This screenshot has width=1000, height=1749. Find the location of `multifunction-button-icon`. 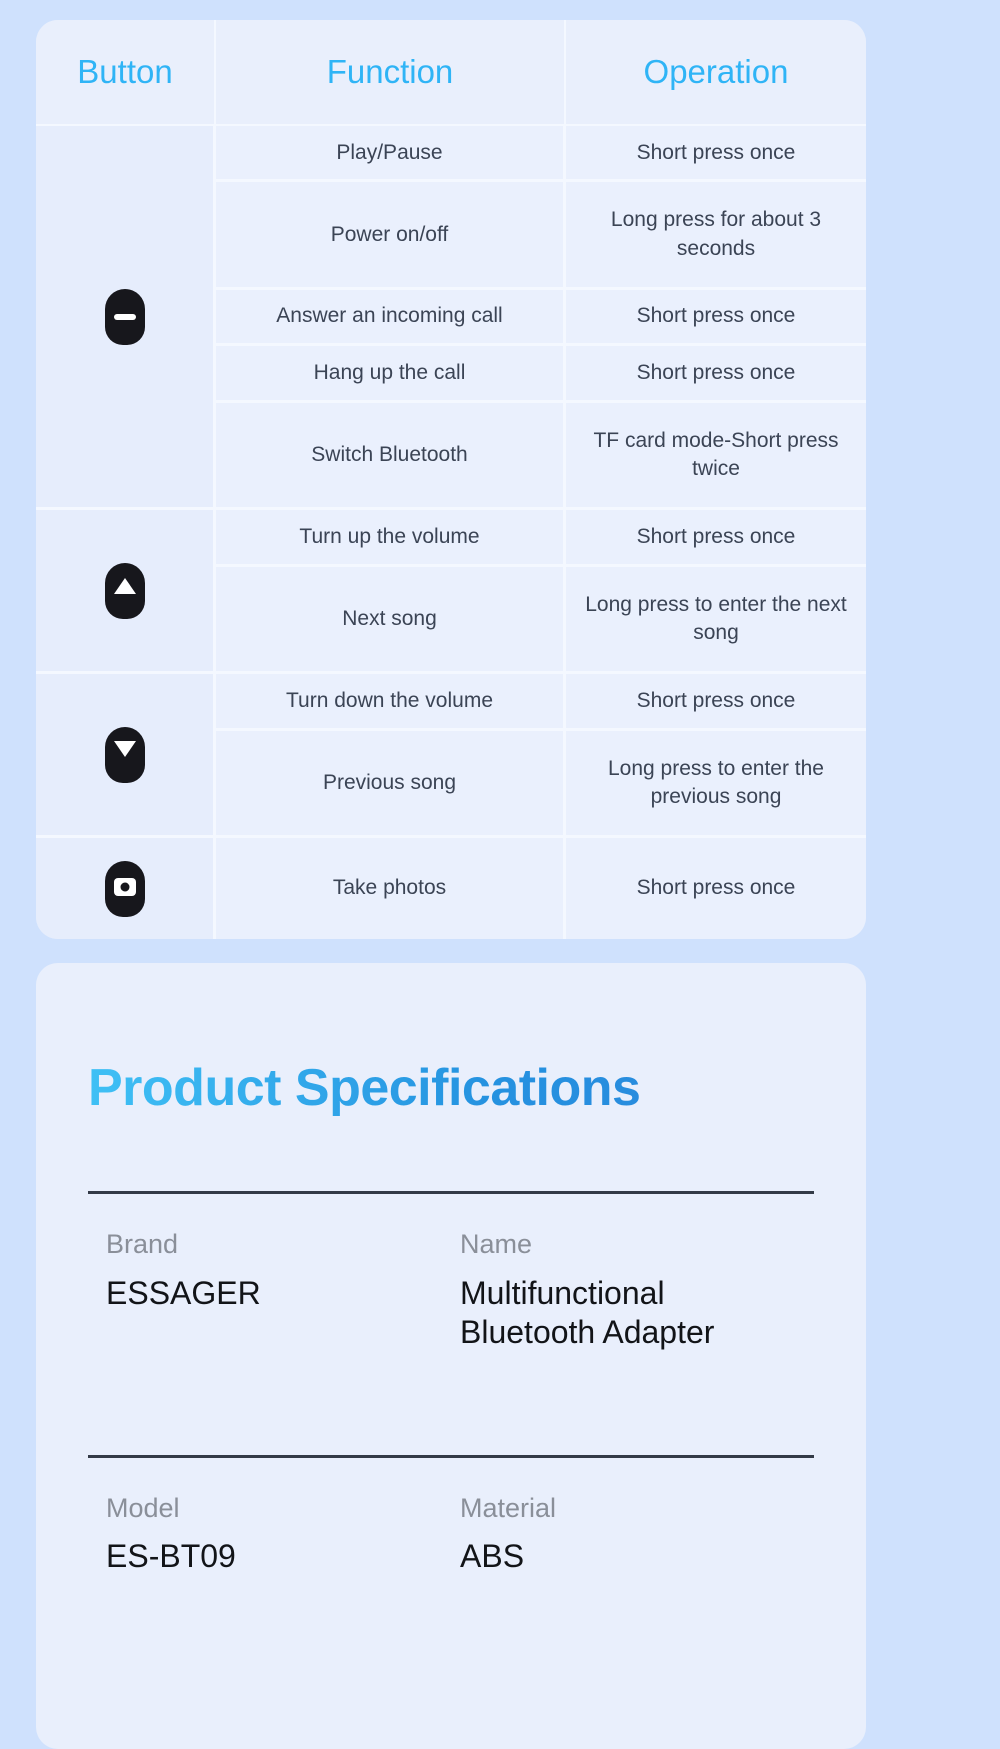

multifunction-button-icon is located at coordinates (124, 316).